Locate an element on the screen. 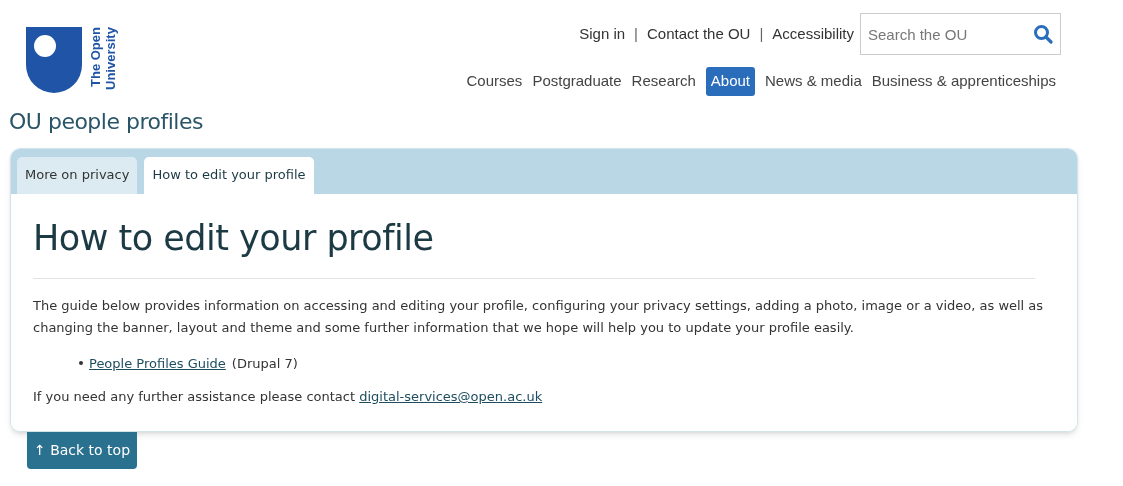  search-icon is located at coordinates (1043, 34).